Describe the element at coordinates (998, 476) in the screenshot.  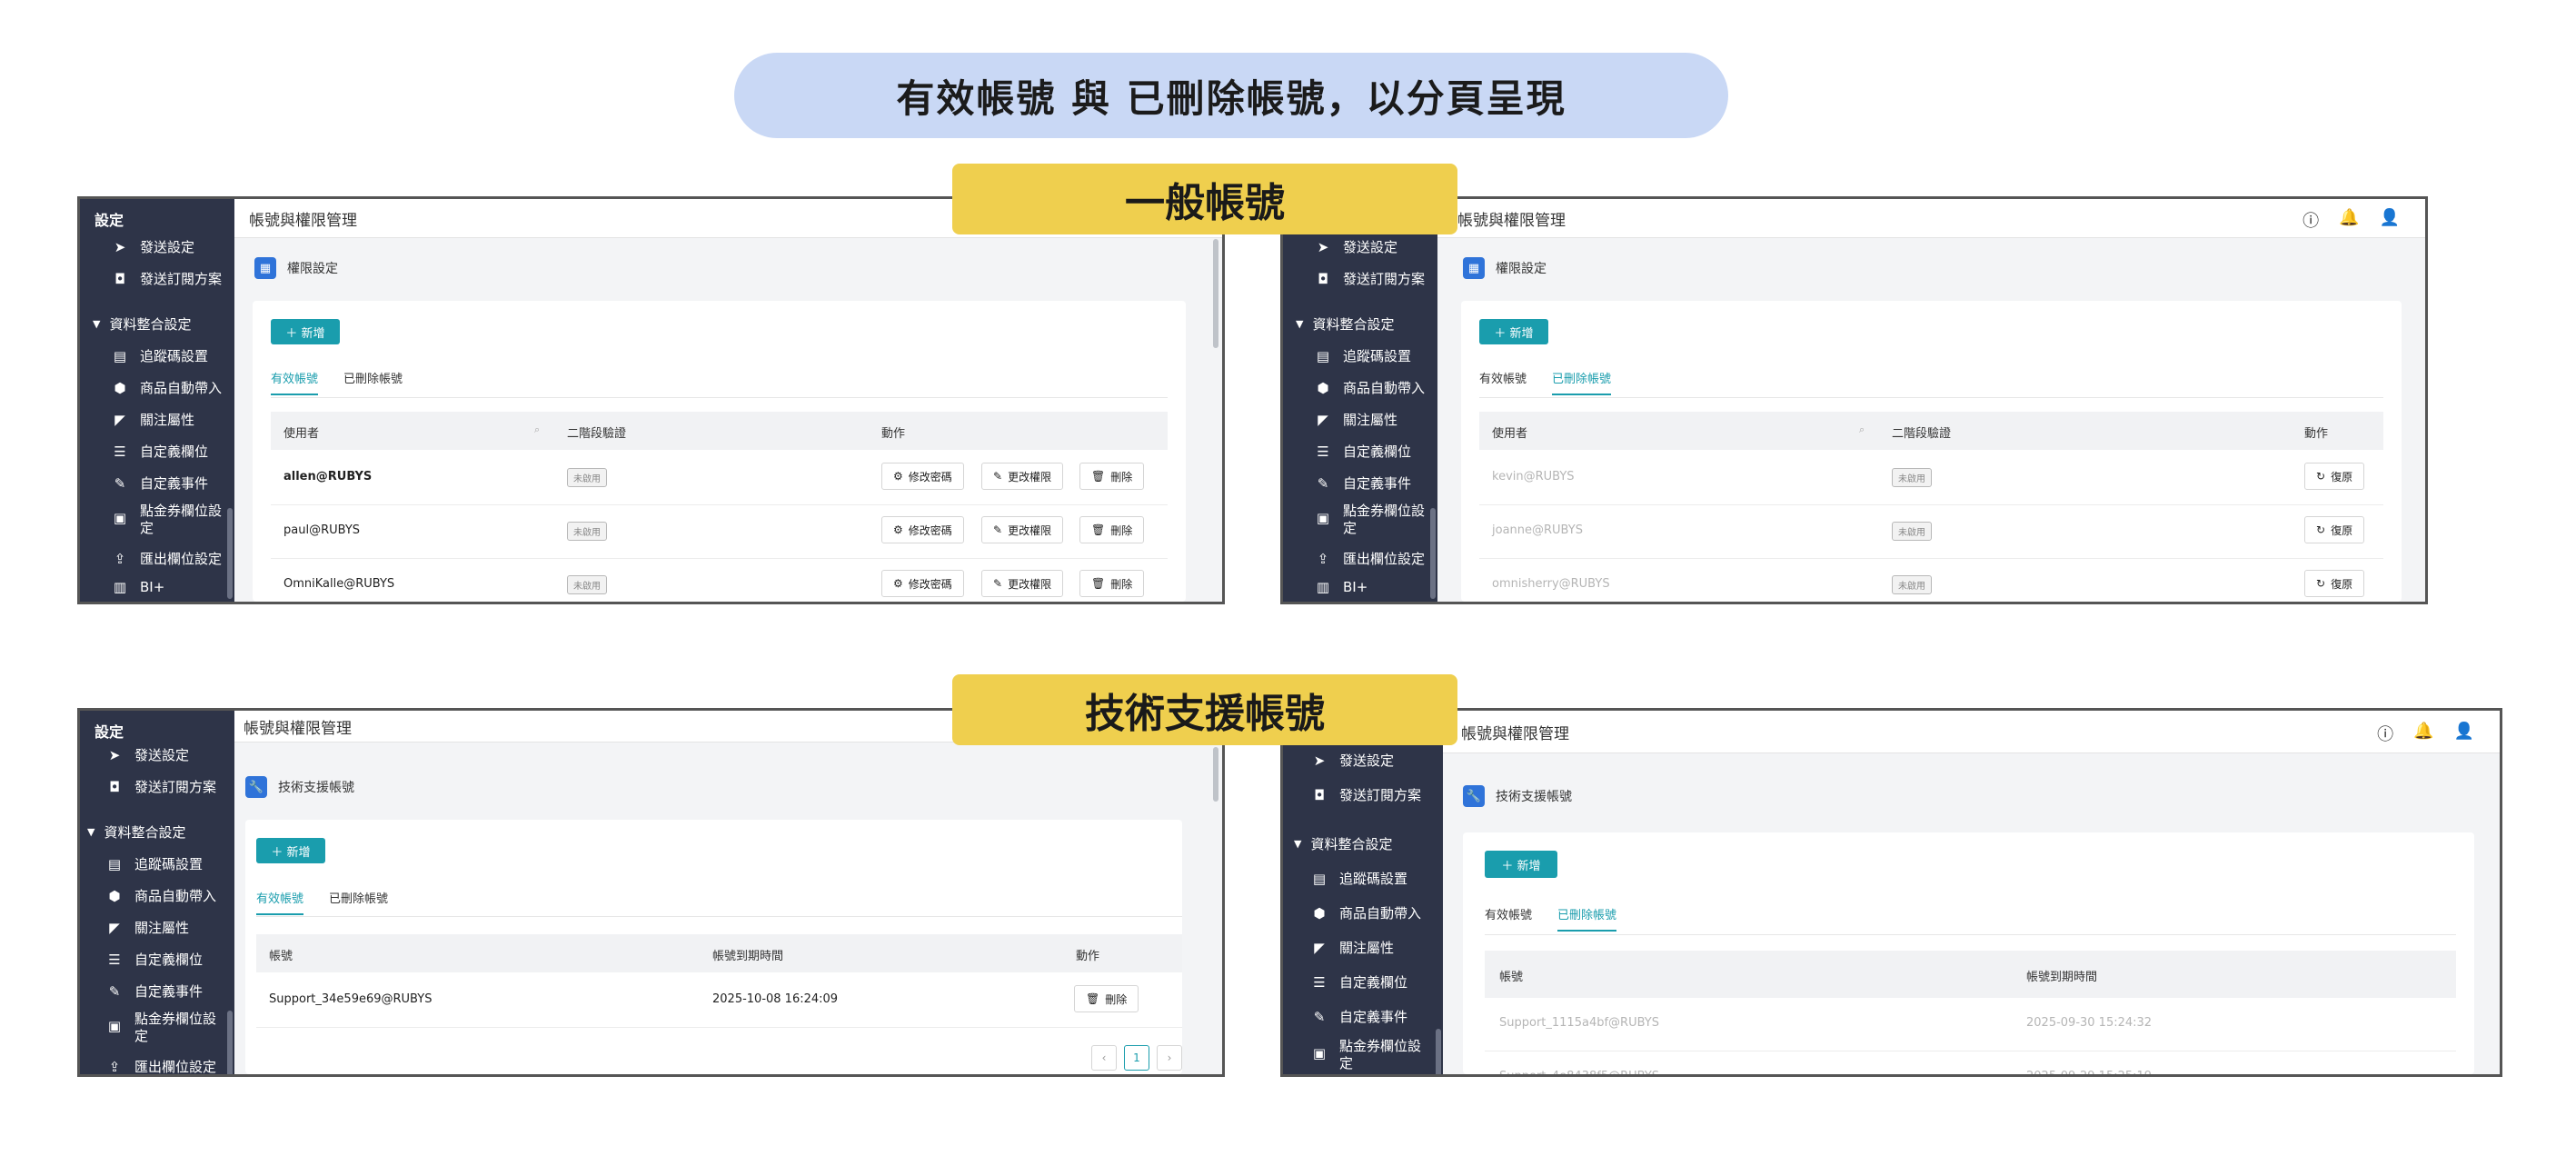
I see `edit-icon: ✎` at that location.